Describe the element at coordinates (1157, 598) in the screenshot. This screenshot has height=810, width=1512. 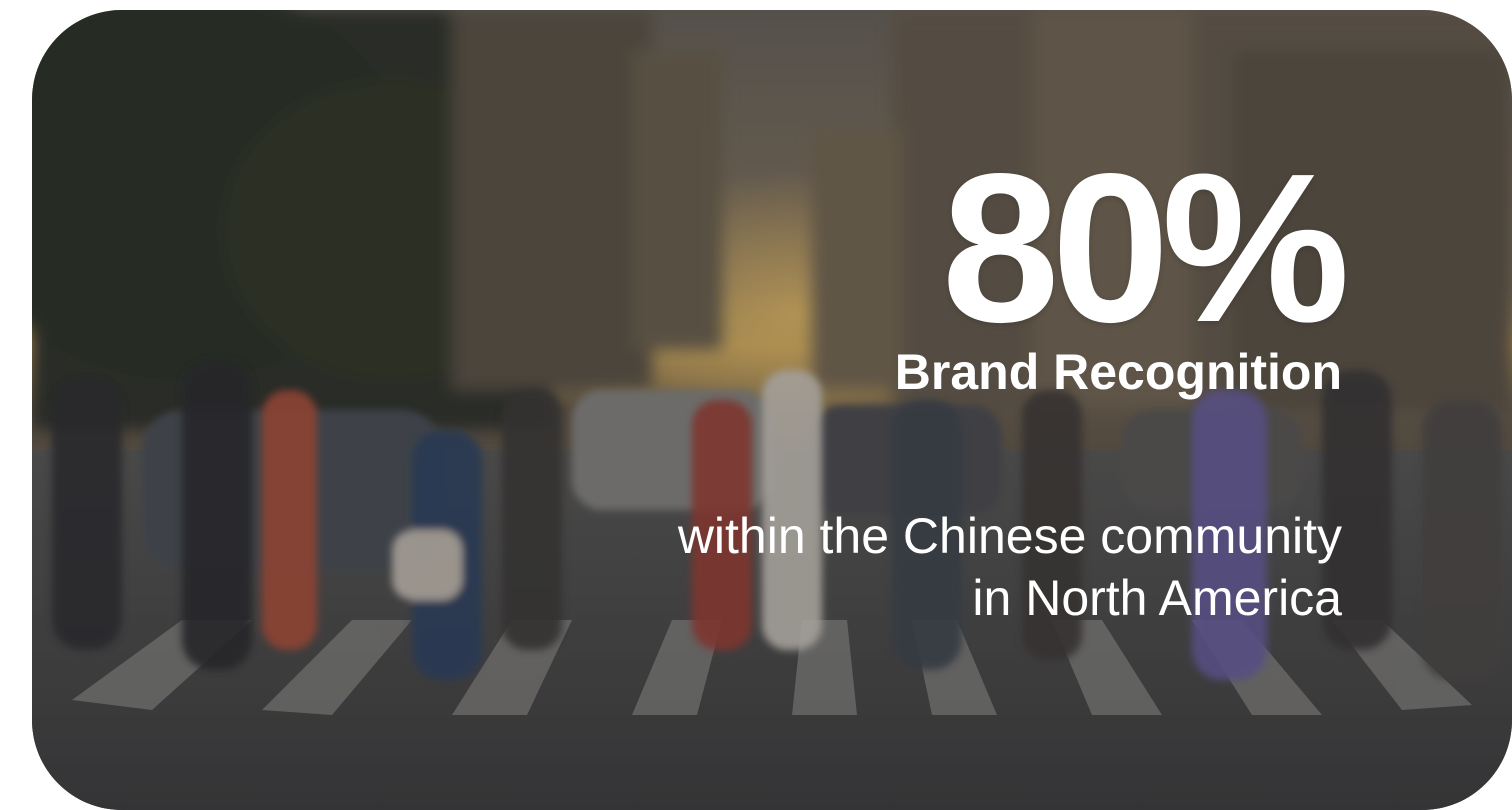
I see `description-line-2: in North America` at that location.